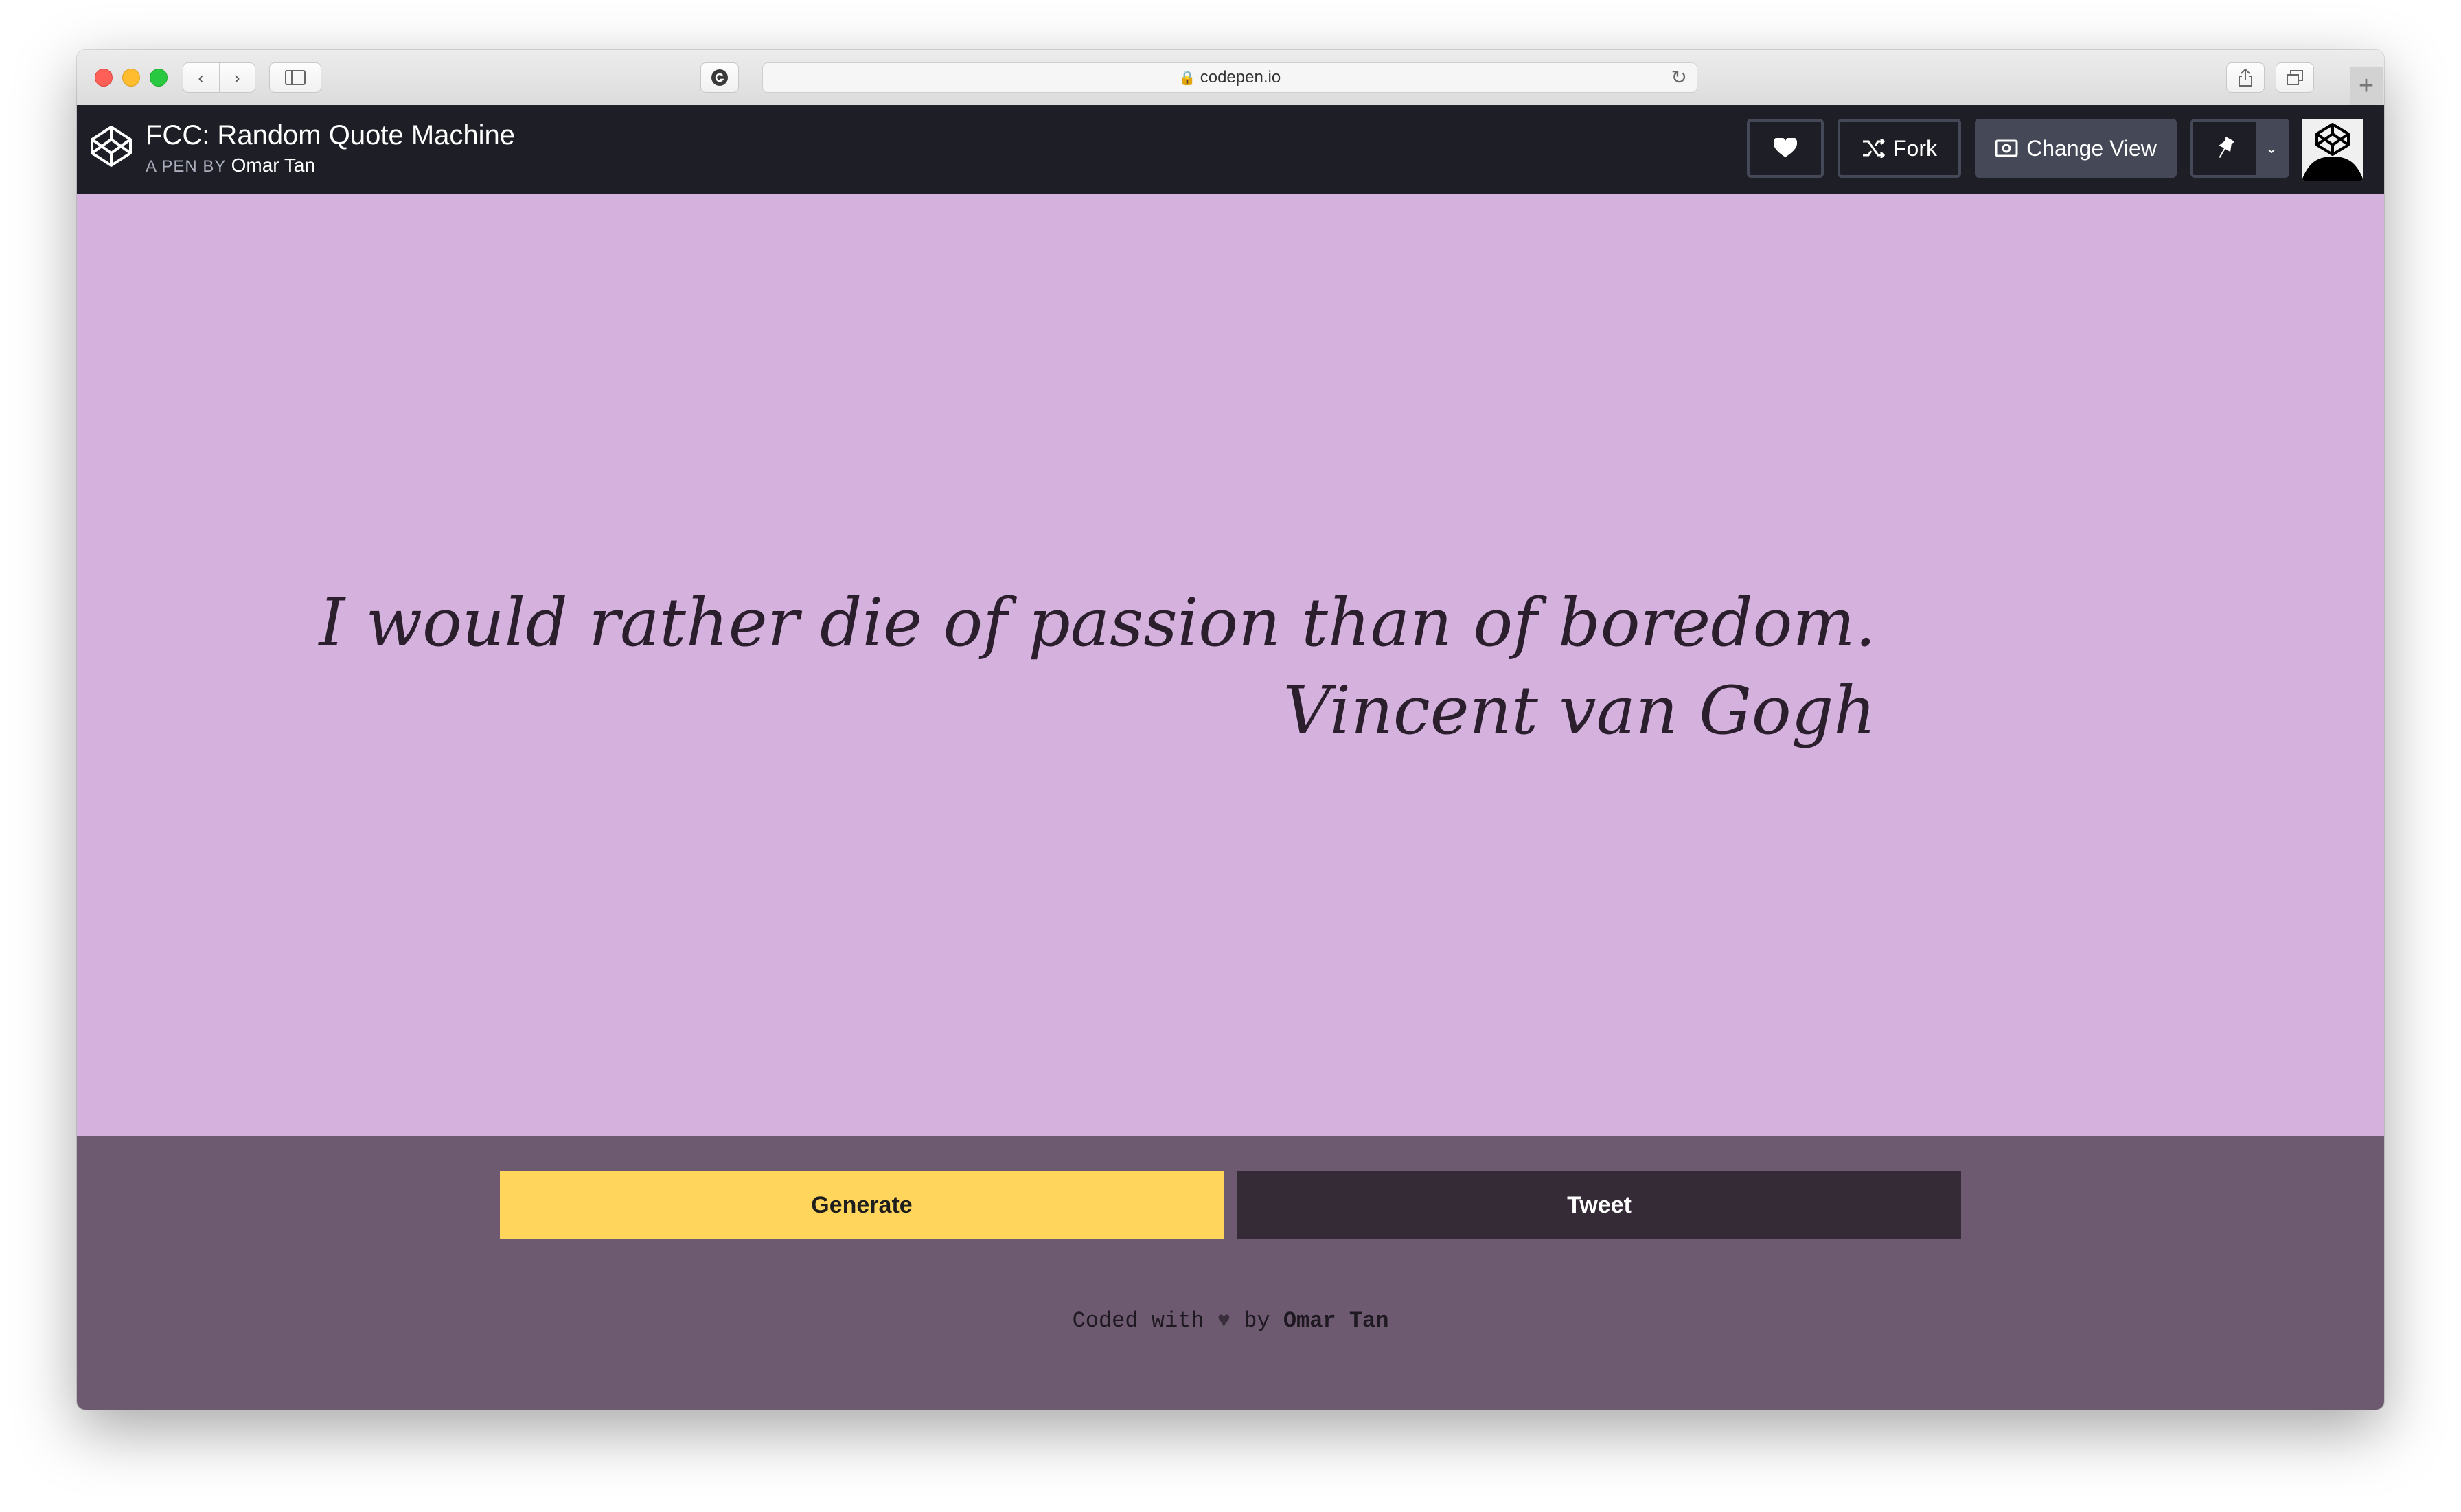  Describe the element at coordinates (2226, 147) in the screenshot. I see `pin-icon` at that location.